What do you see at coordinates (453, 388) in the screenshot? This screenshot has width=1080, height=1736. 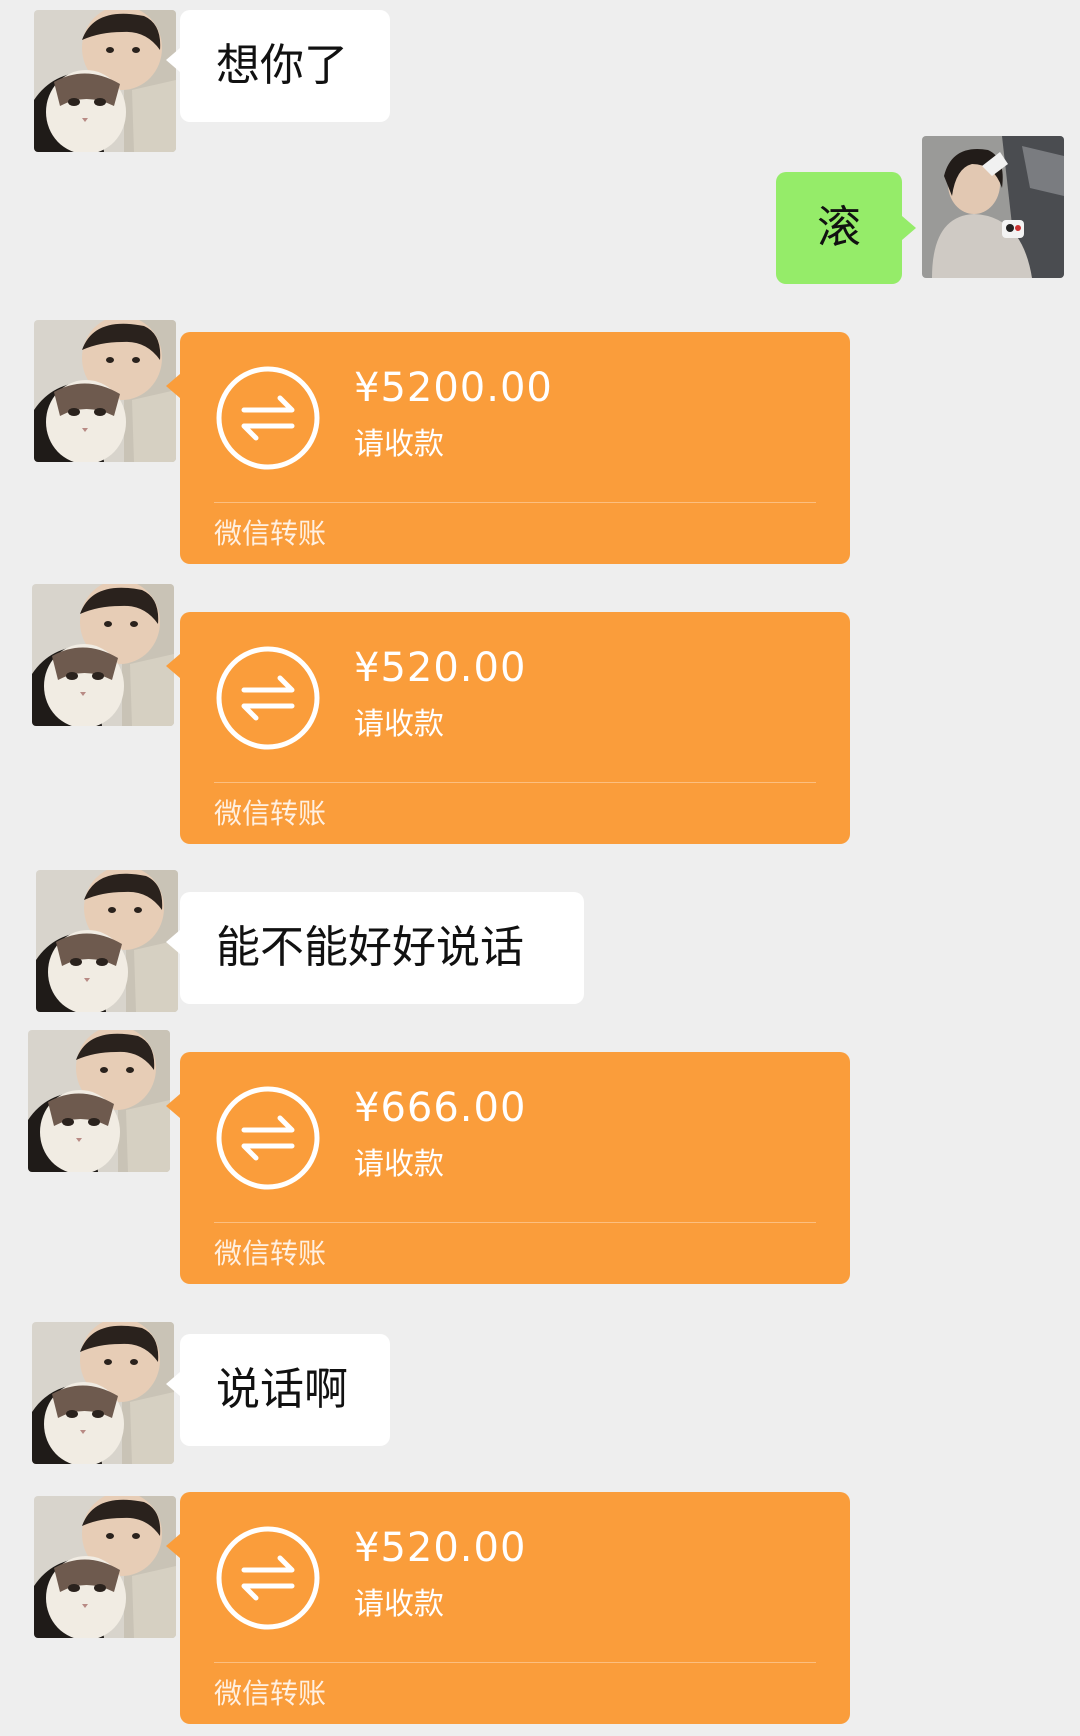 I see `transfer-amount: ¥5200.00` at bounding box center [453, 388].